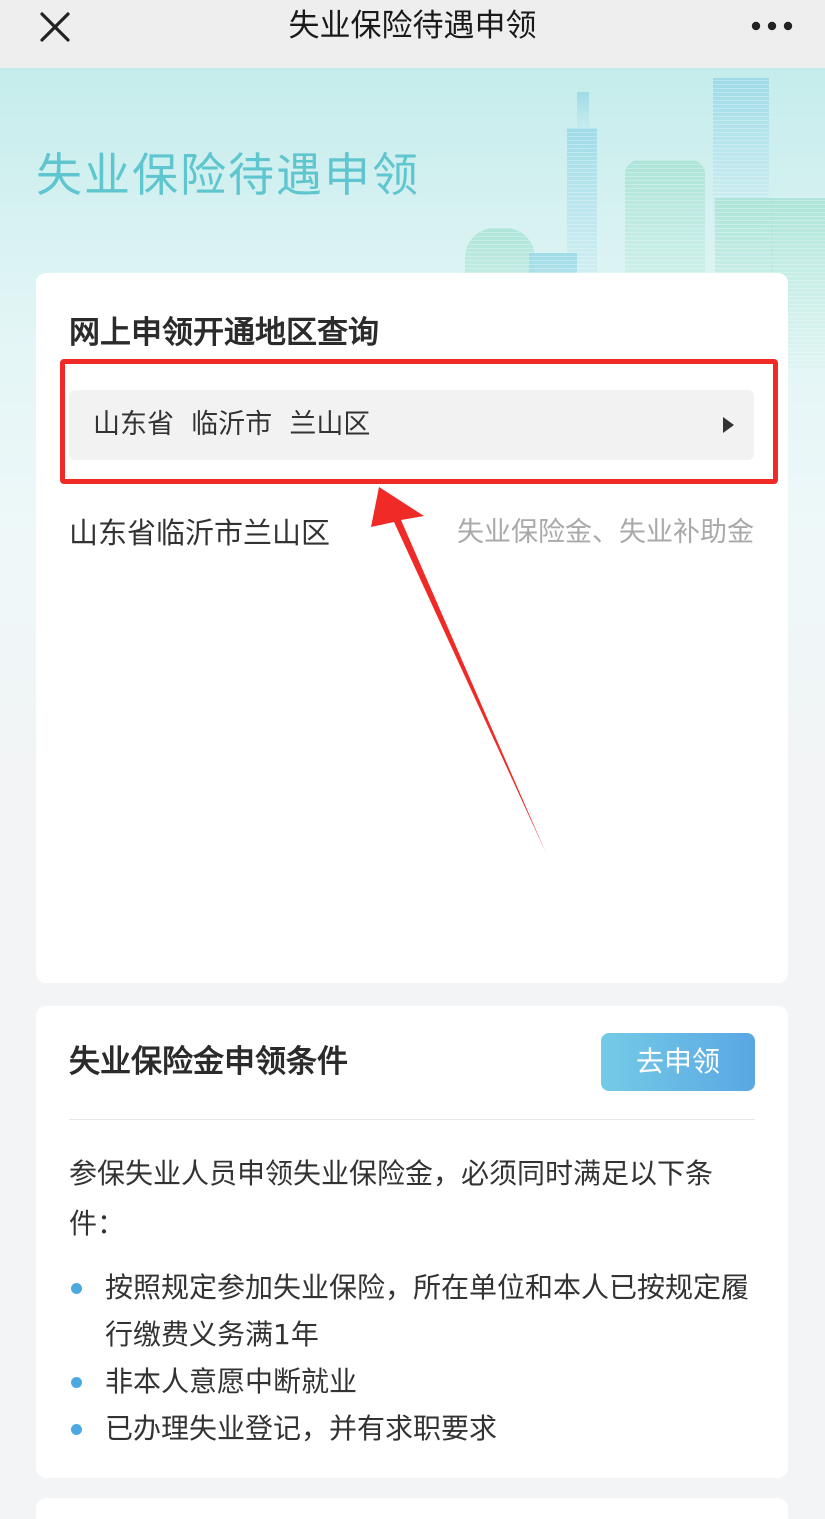 This screenshot has width=825, height=1519. Describe the element at coordinates (231, 1381) in the screenshot. I see `condition-text: 非本人意愿中断就业` at that location.